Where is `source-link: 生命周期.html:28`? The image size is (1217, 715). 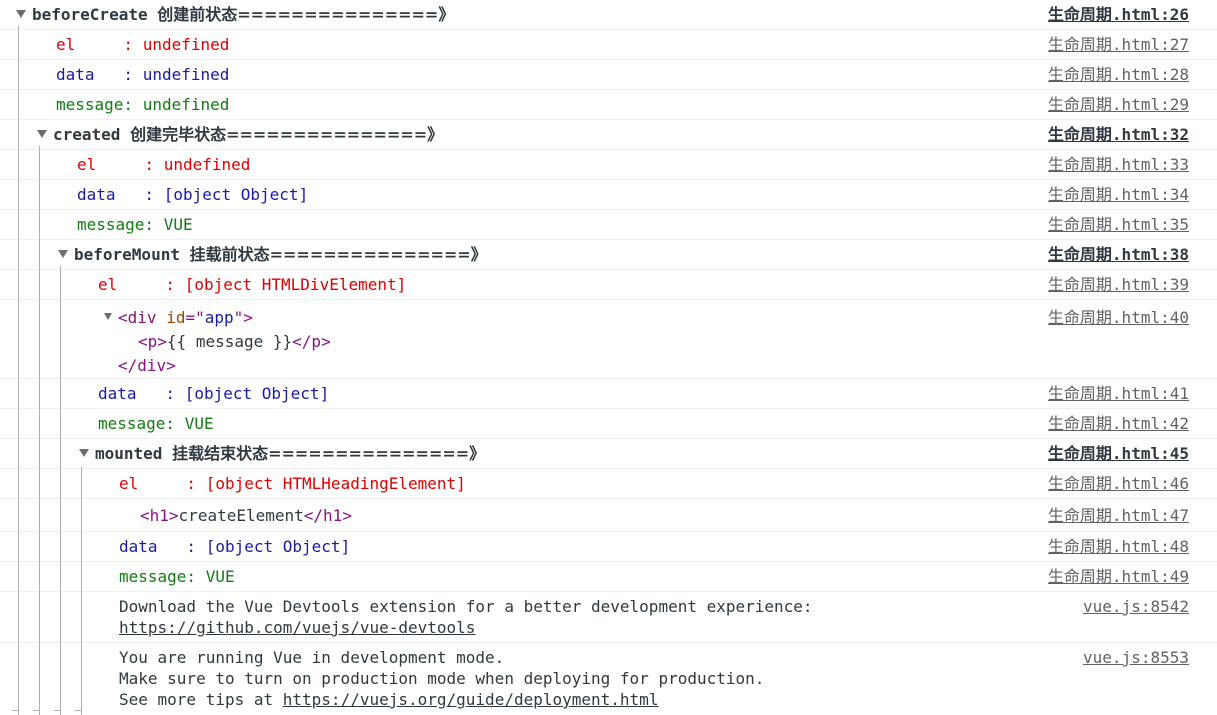
source-link: 生命周期.html:28 is located at coordinates (1132, 74).